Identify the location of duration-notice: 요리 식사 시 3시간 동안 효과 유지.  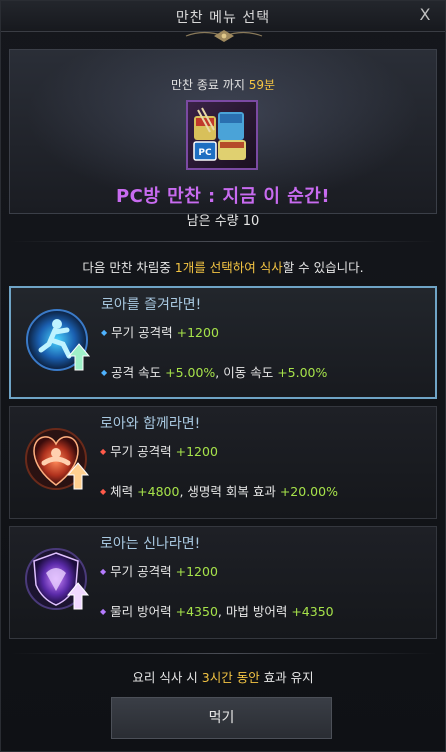
(223, 676).